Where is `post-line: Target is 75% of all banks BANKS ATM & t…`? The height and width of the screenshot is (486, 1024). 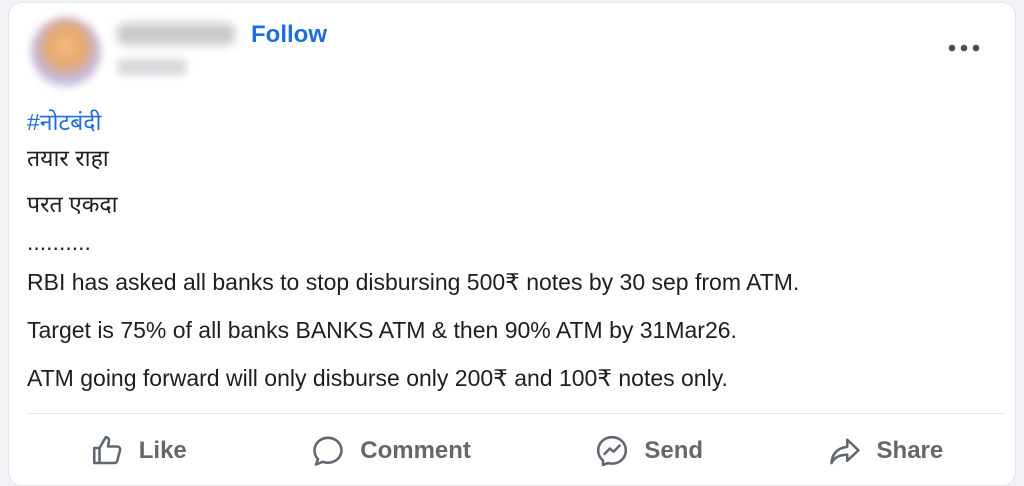 post-line: Target is 75% of all banks BANKS ATM & t… is located at coordinates (382, 330).